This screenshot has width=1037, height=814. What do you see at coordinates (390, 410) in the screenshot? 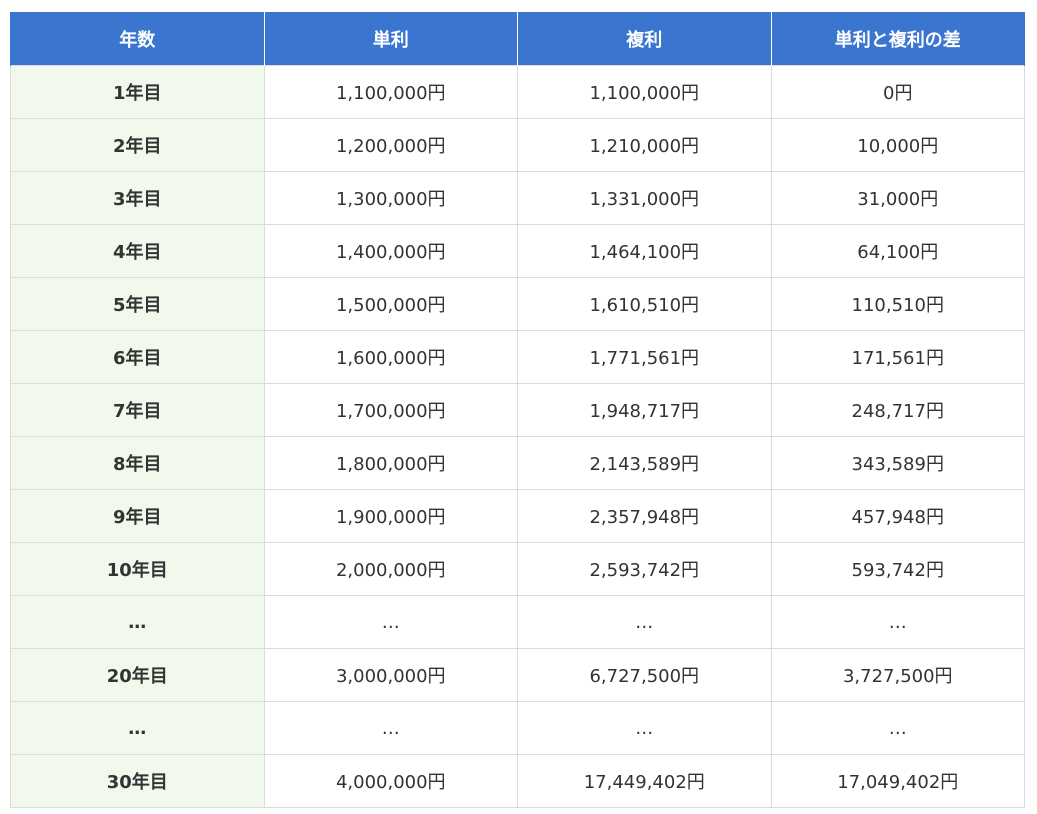
I see `simple-interest-cell: 1,700,000円` at bounding box center [390, 410].